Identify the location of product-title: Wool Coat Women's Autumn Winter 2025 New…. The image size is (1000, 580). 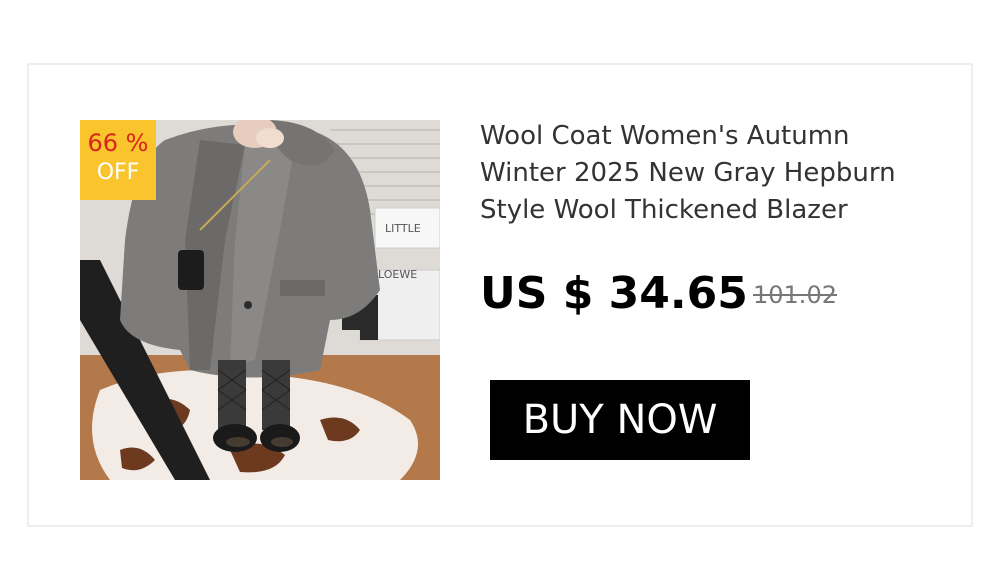
(710, 173).